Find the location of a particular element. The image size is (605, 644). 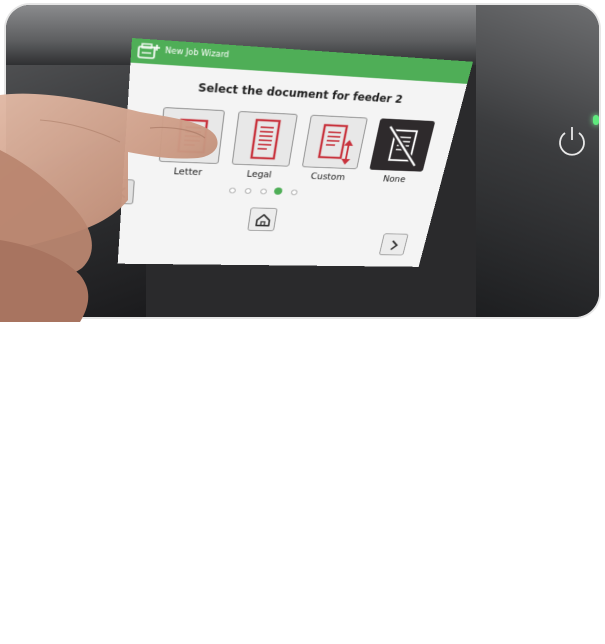

home-button is located at coordinates (262, 219).